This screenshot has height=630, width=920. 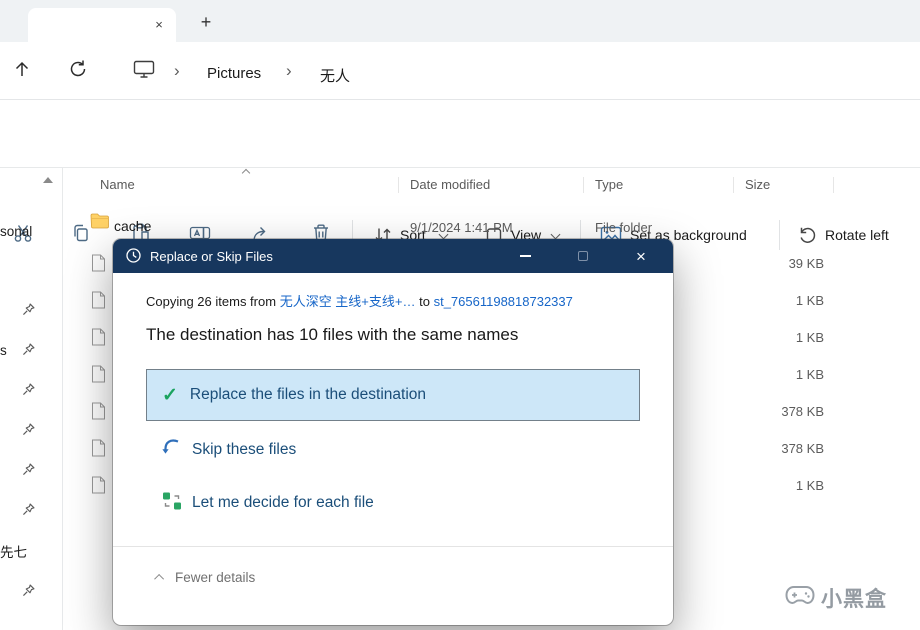 I want to click on file-name: cache, so click(x=132, y=226).